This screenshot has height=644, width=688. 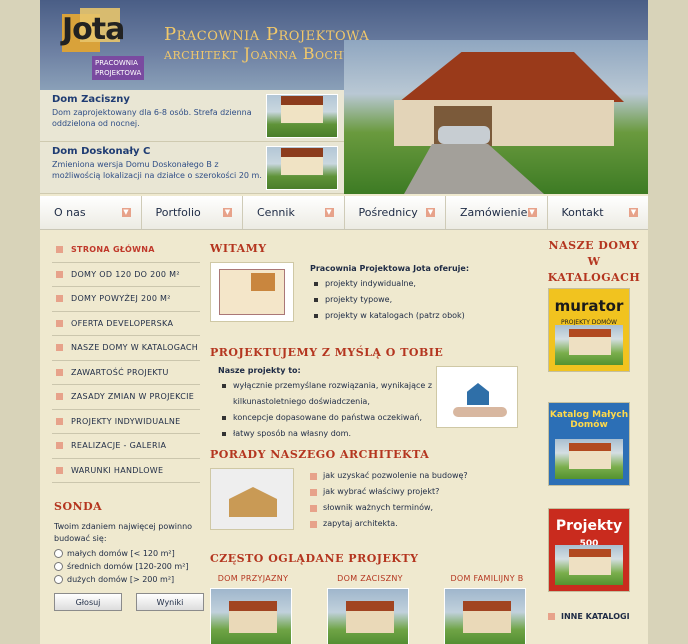 I want to click on catalog-murator: murator Projekty domów, so click(x=589, y=330).